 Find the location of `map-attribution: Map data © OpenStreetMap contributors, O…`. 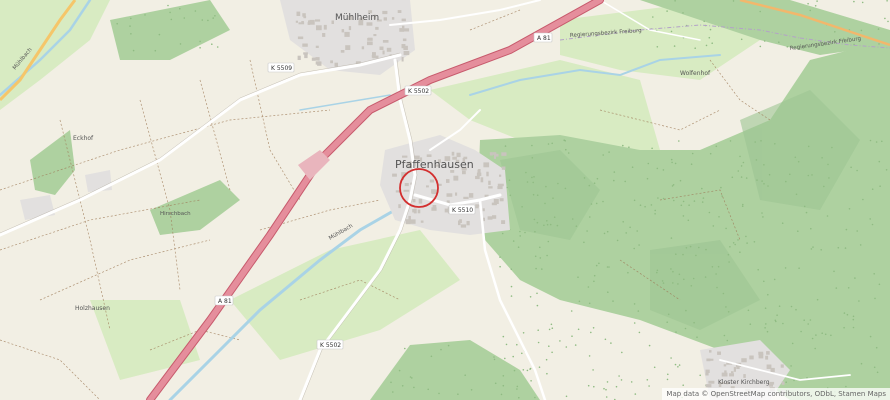

map-attribution: Map data © OpenStreetMap contributors, O… is located at coordinates (776, 394).